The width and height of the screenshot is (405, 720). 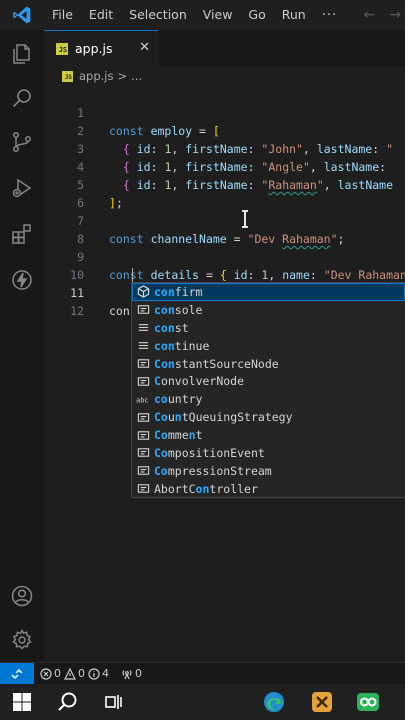 I want to click on forward-arrow-icon: →, so click(x=395, y=15).